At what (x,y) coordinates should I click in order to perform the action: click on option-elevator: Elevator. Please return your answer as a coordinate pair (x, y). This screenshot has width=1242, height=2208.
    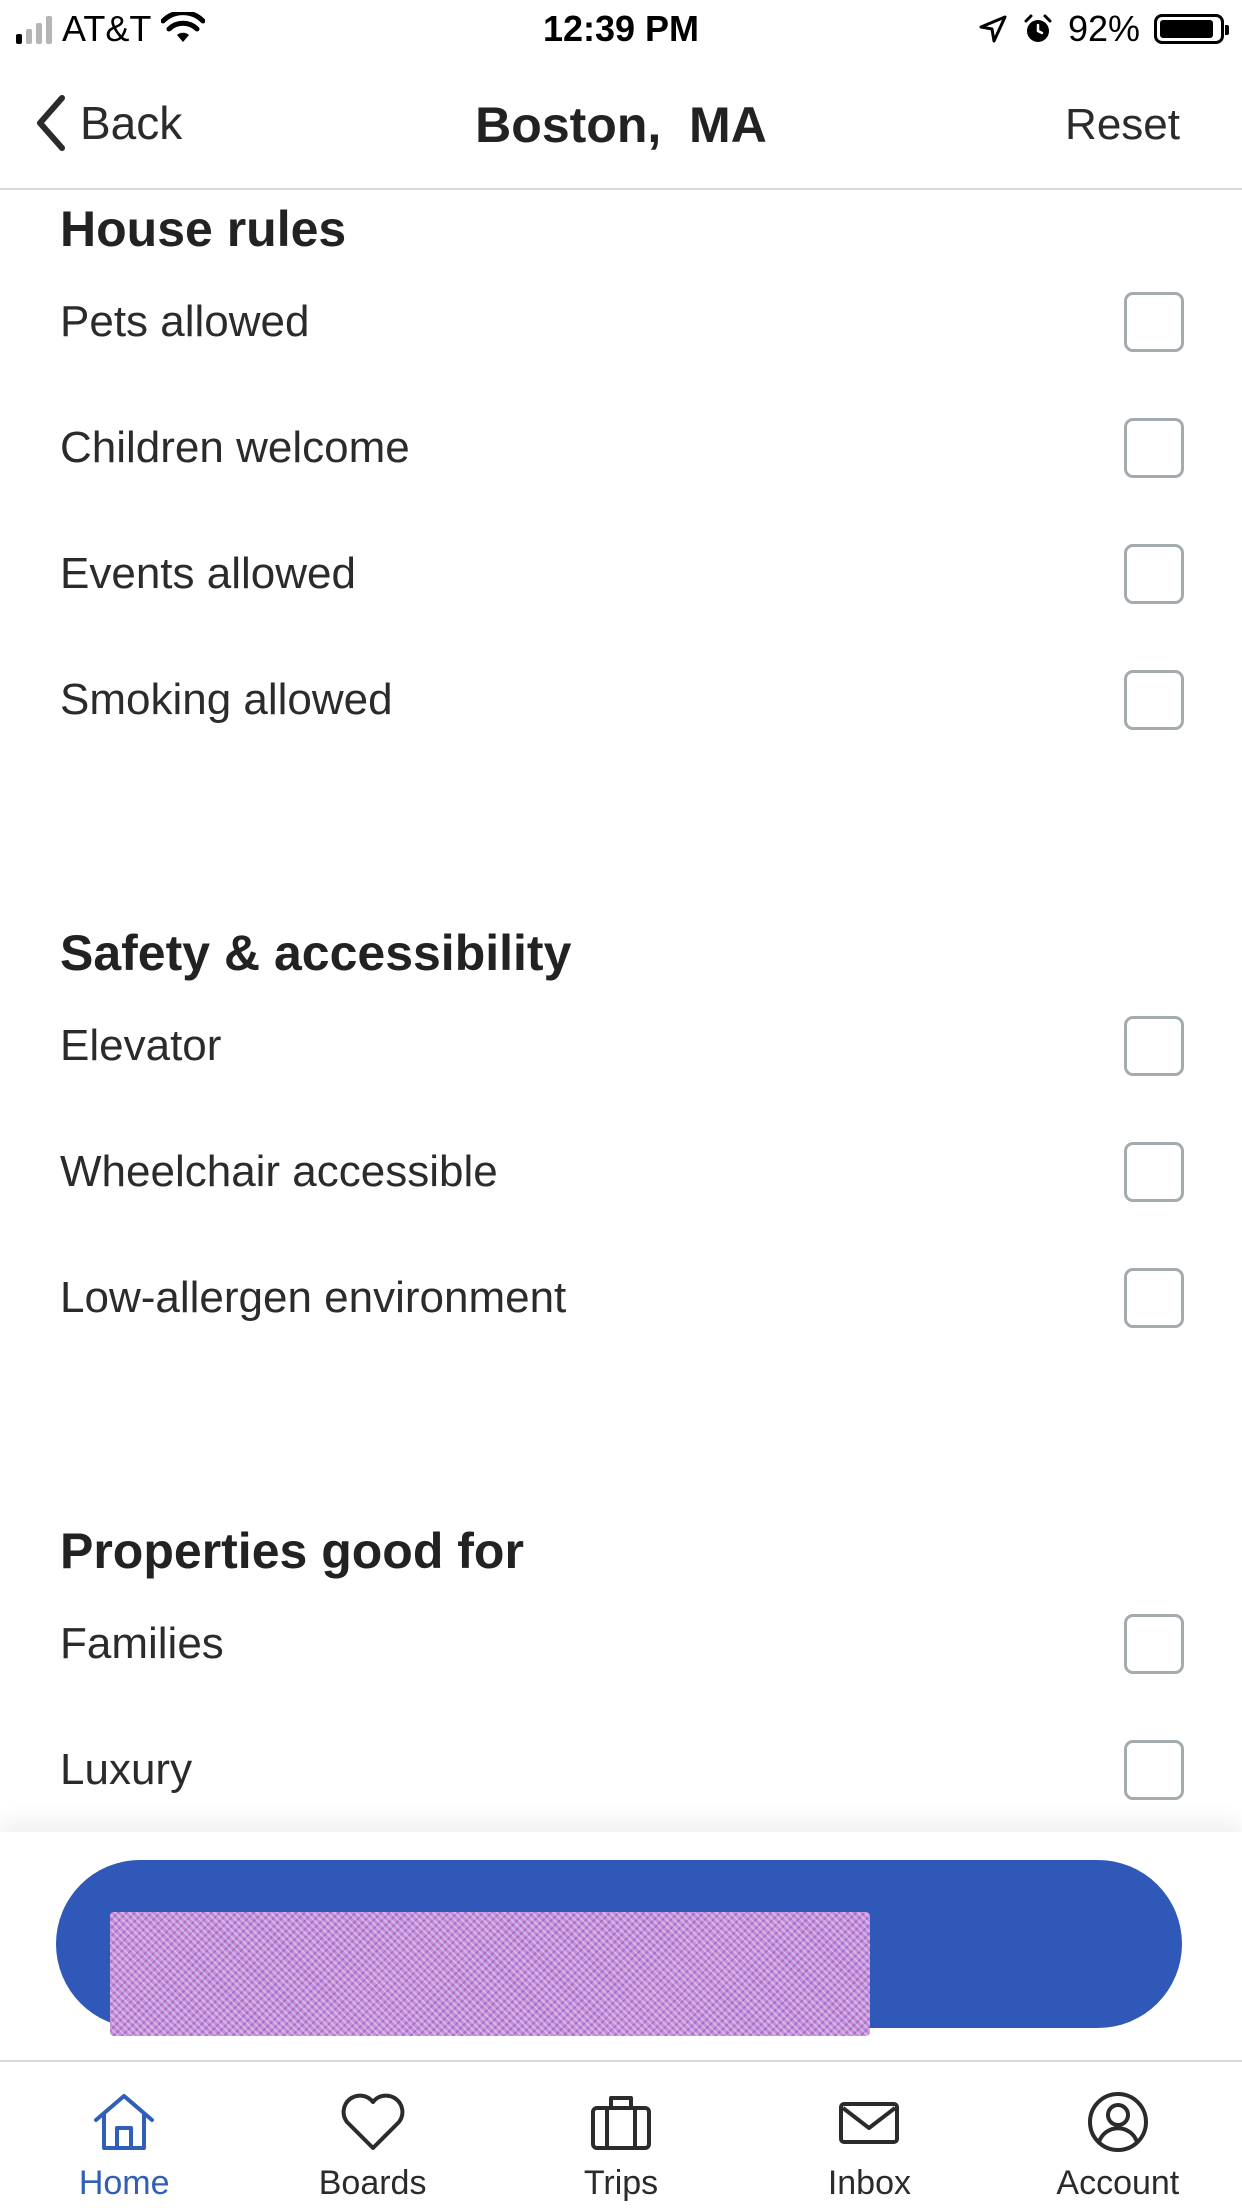
    Looking at the image, I should click on (621, 1050).